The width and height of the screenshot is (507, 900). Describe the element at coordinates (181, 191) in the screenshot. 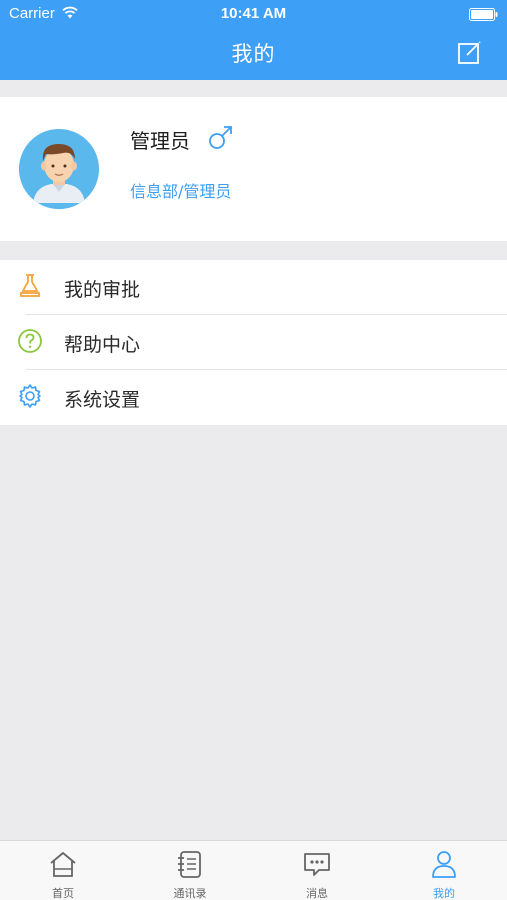

I see `profile-department: 信息部/管理员` at that location.